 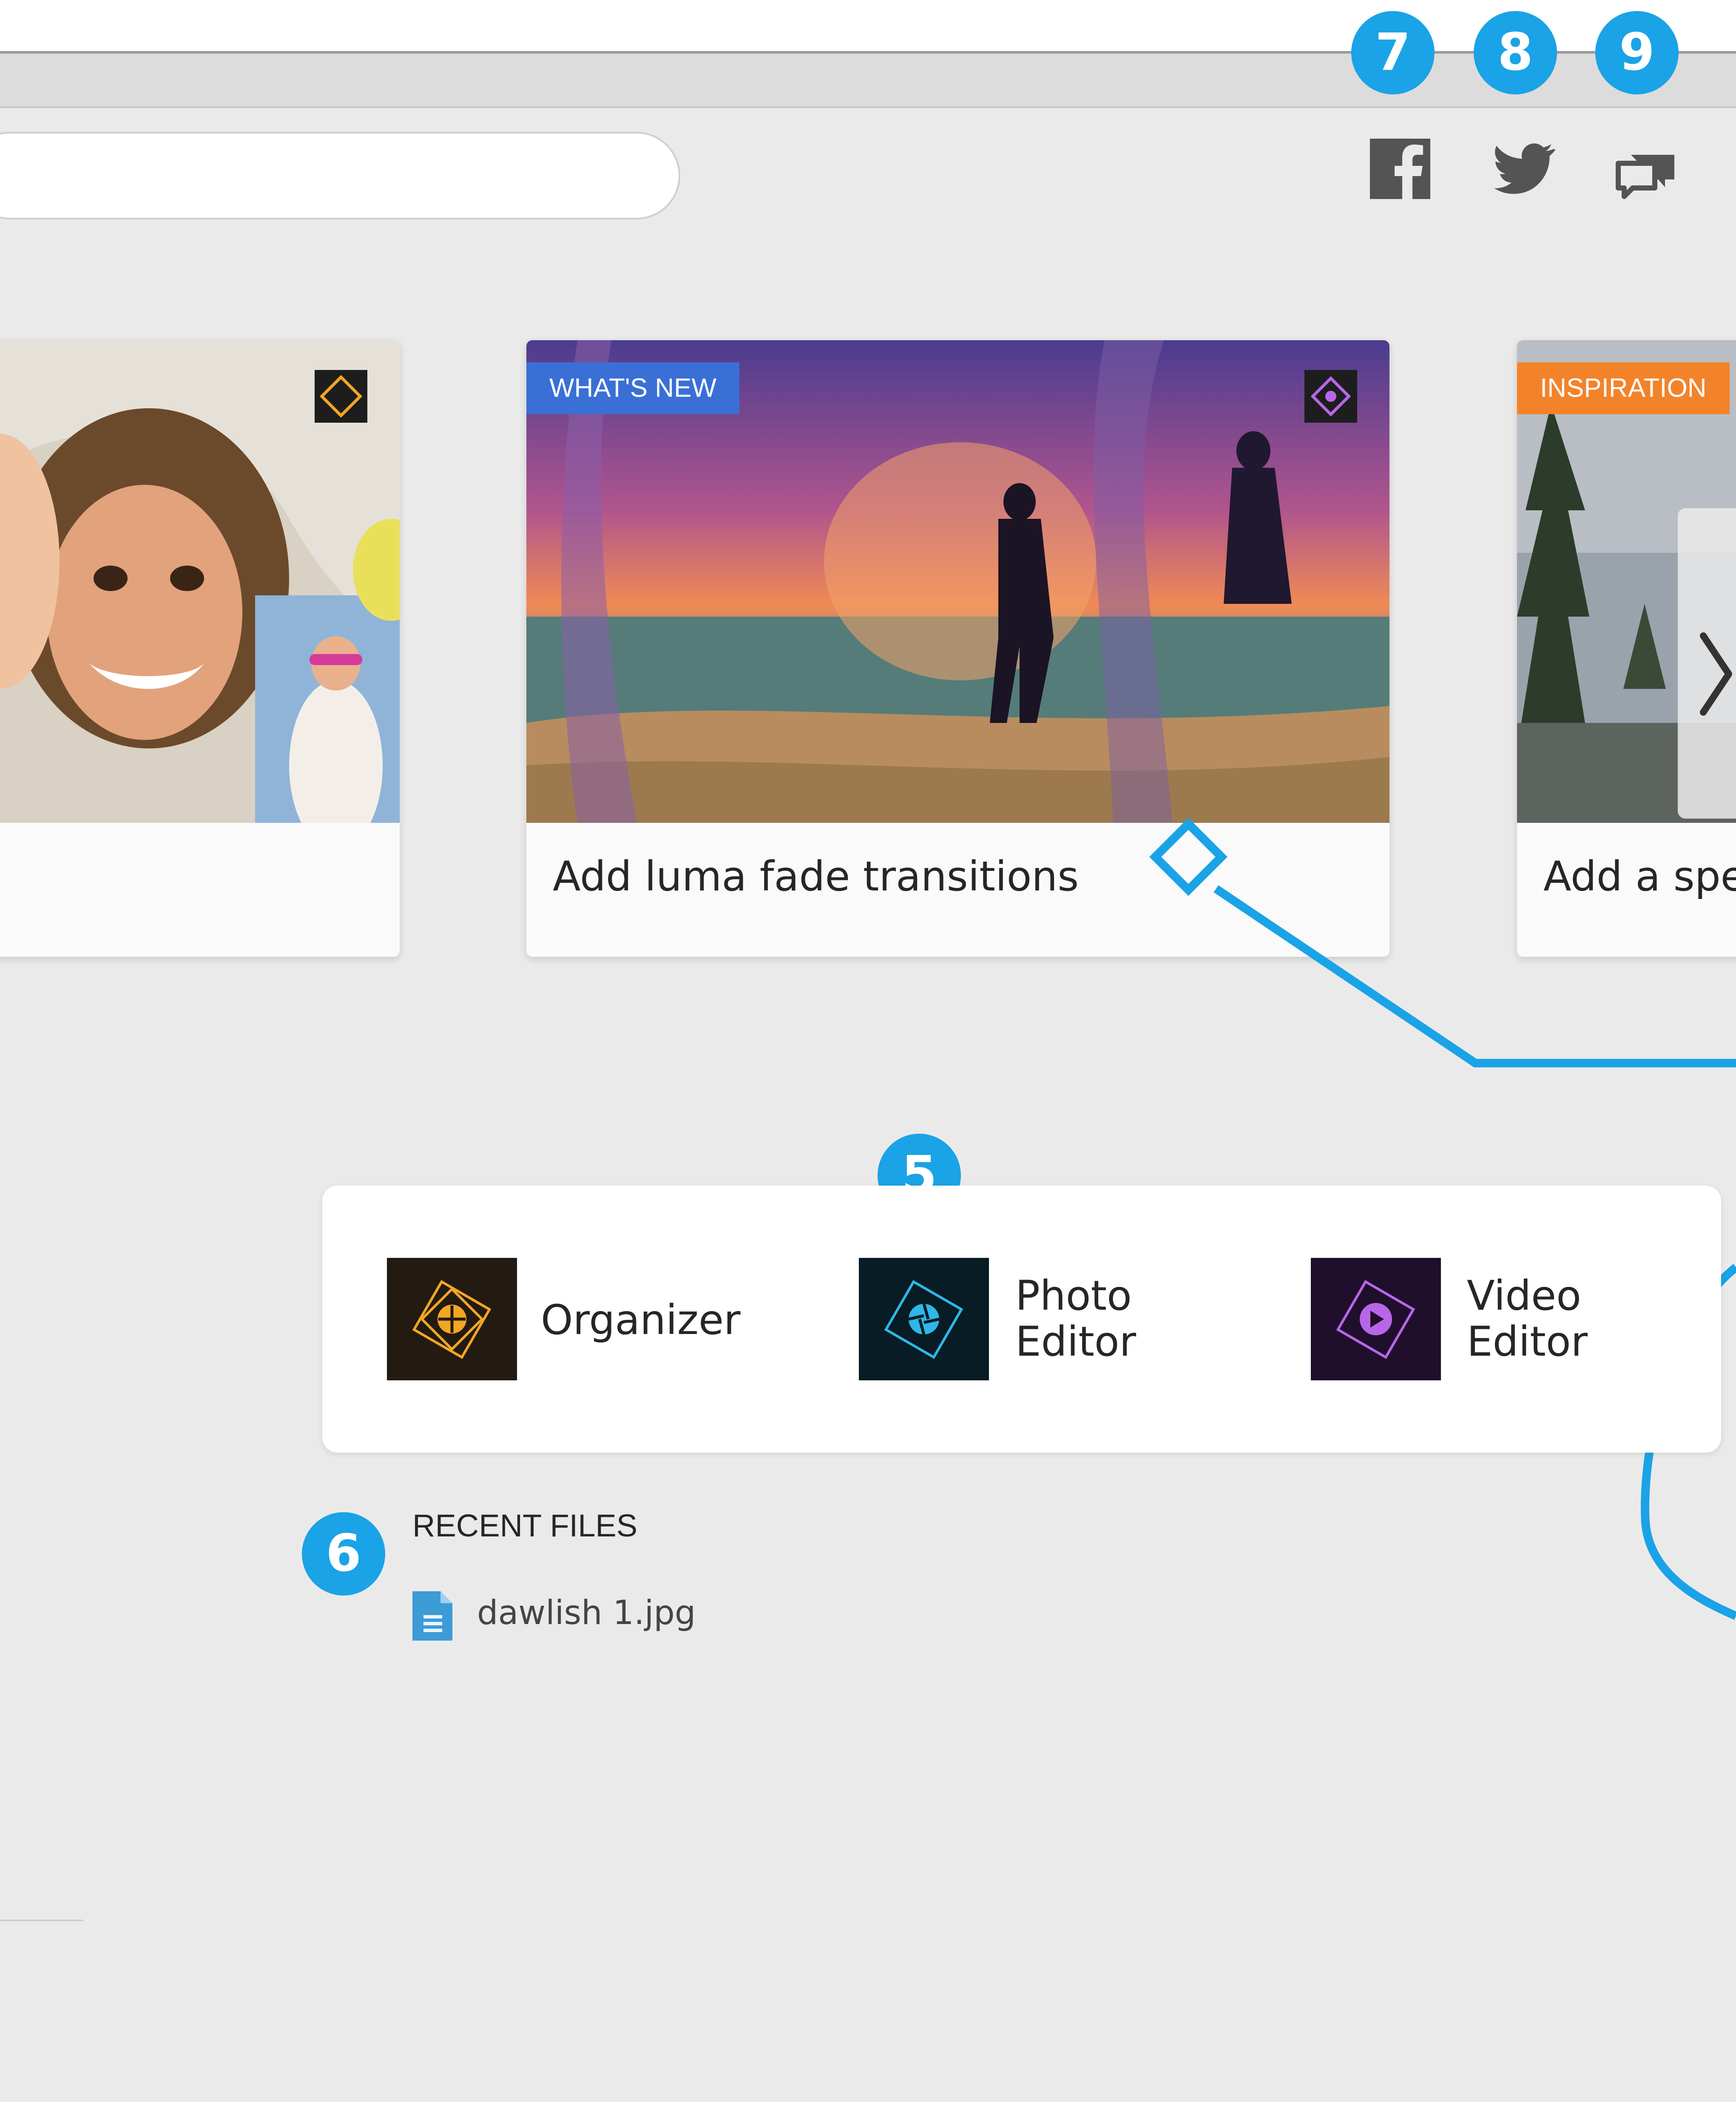 I want to click on organizer-icon, so click(x=452, y=1319).